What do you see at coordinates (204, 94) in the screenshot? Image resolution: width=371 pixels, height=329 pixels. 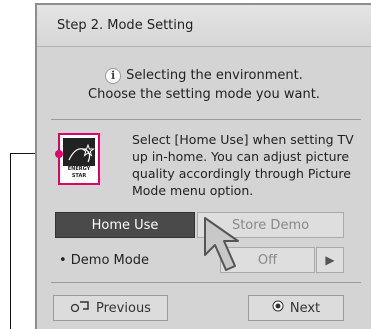 I see `info-line-2: Choose the setting mode you want.` at bounding box center [204, 94].